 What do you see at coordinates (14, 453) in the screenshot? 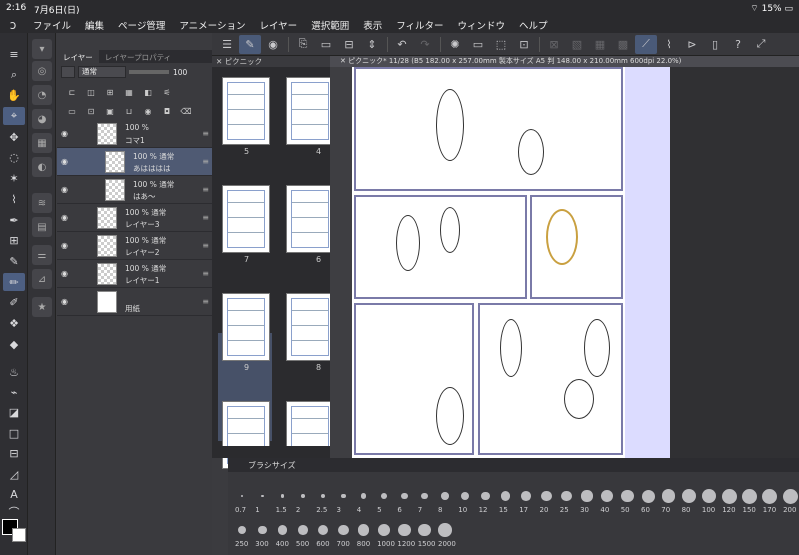
I see `ruler-icon: ⊟` at bounding box center [14, 453].